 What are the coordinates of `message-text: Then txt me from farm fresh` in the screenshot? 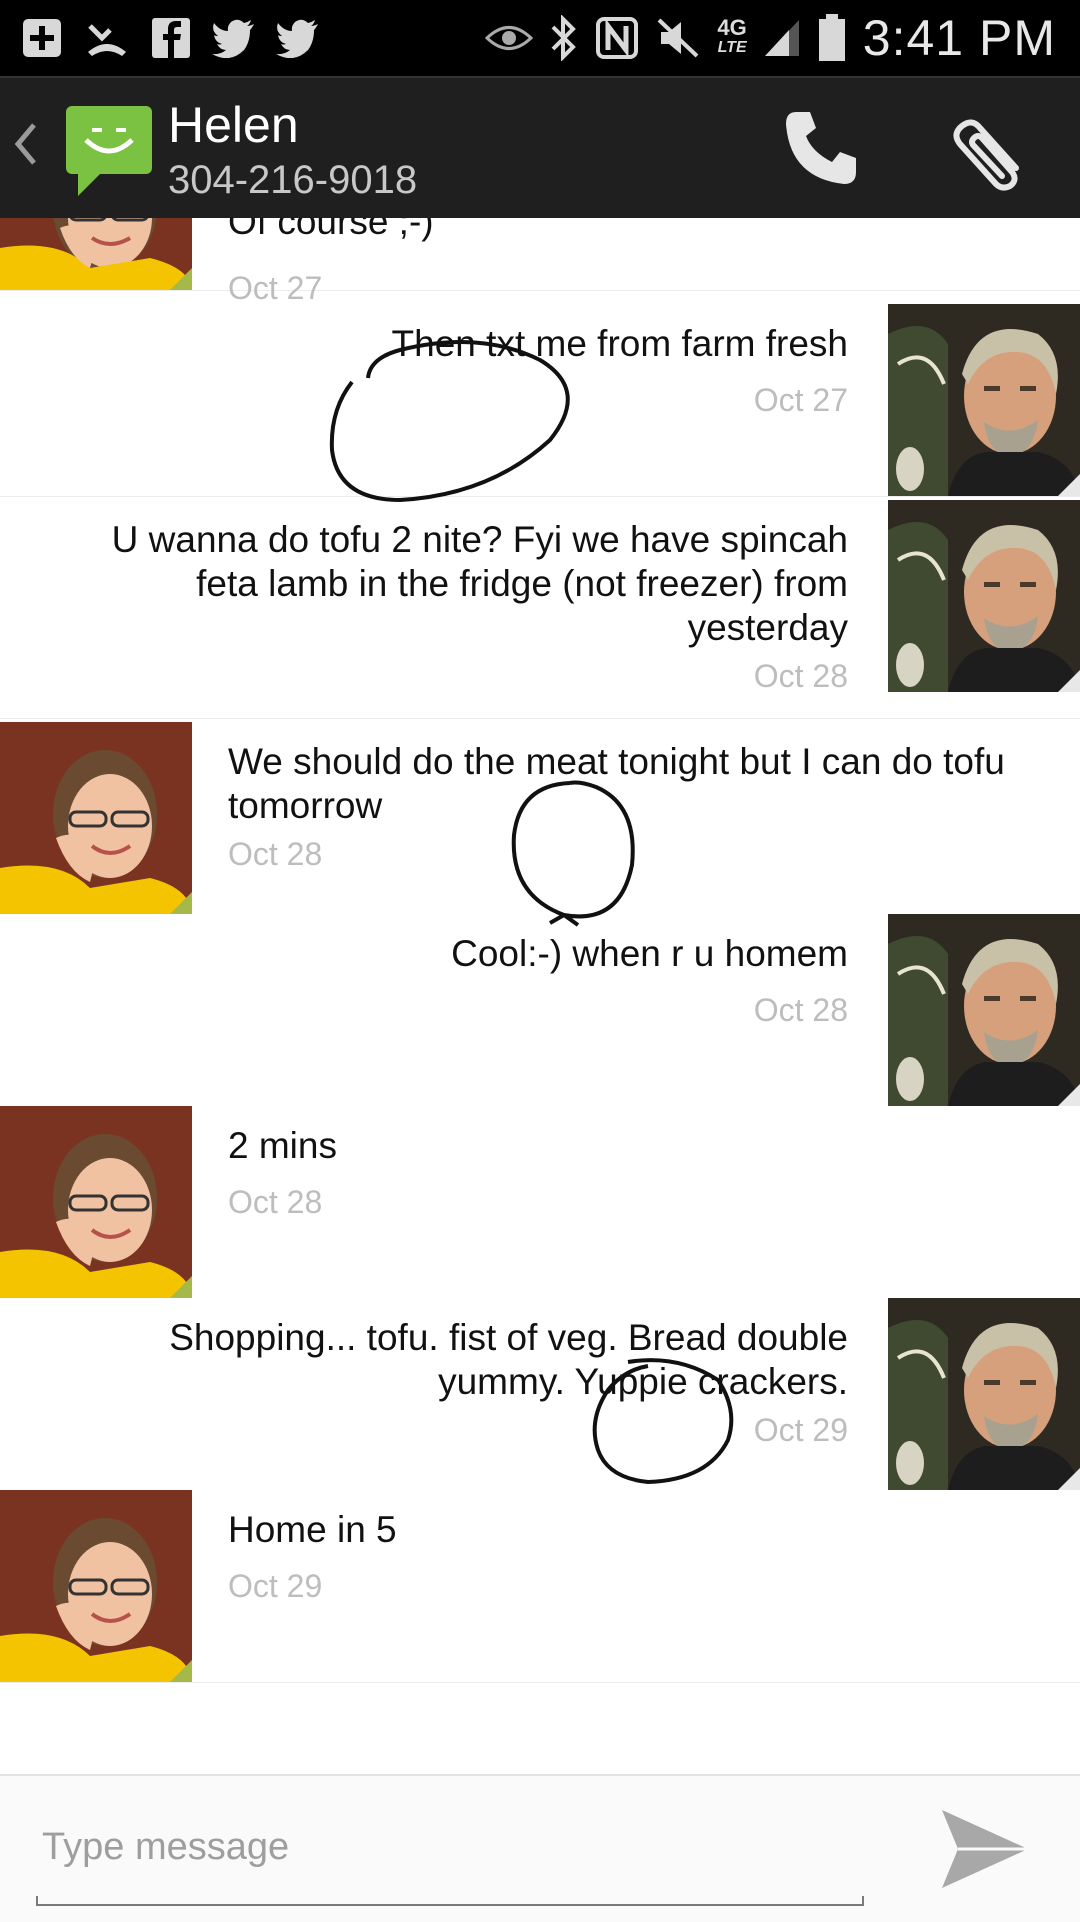 It's located at (619, 343).